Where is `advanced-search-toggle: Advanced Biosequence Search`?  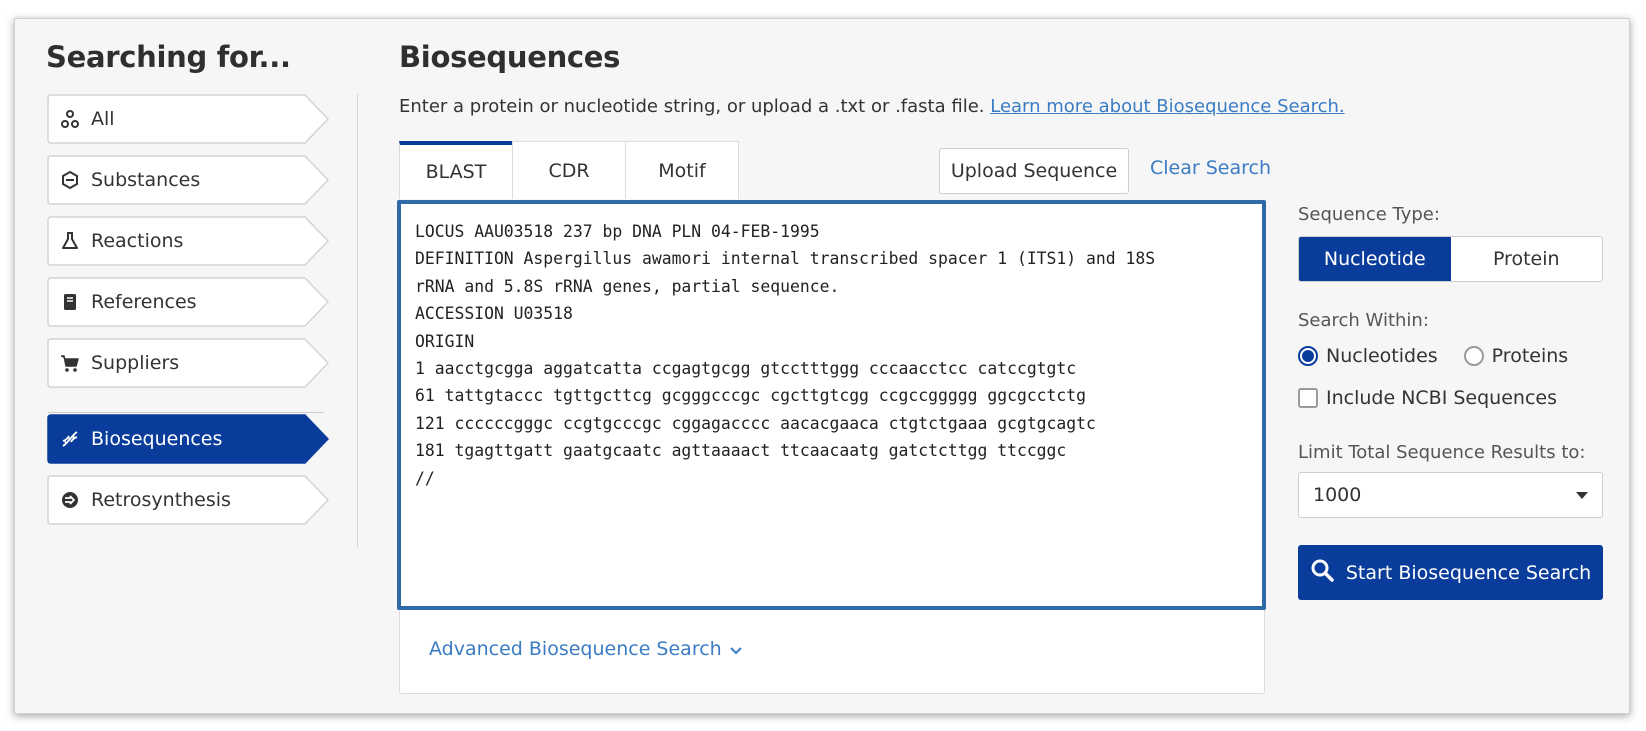 advanced-search-toggle: Advanced Biosequence Search is located at coordinates (585, 649).